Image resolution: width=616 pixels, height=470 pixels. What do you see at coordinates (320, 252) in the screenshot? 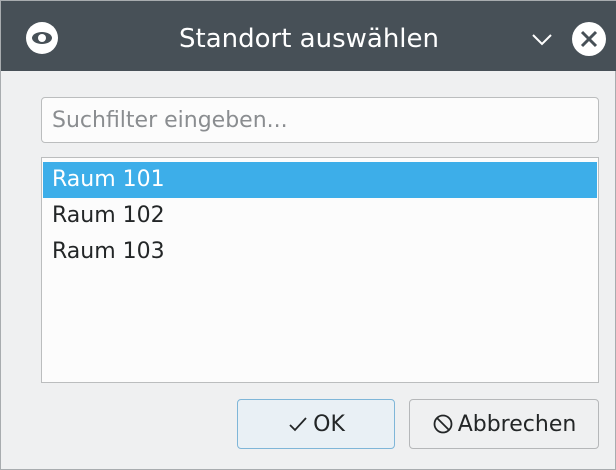
I see `list-item: Raum 103` at bounding box center [320, 252].